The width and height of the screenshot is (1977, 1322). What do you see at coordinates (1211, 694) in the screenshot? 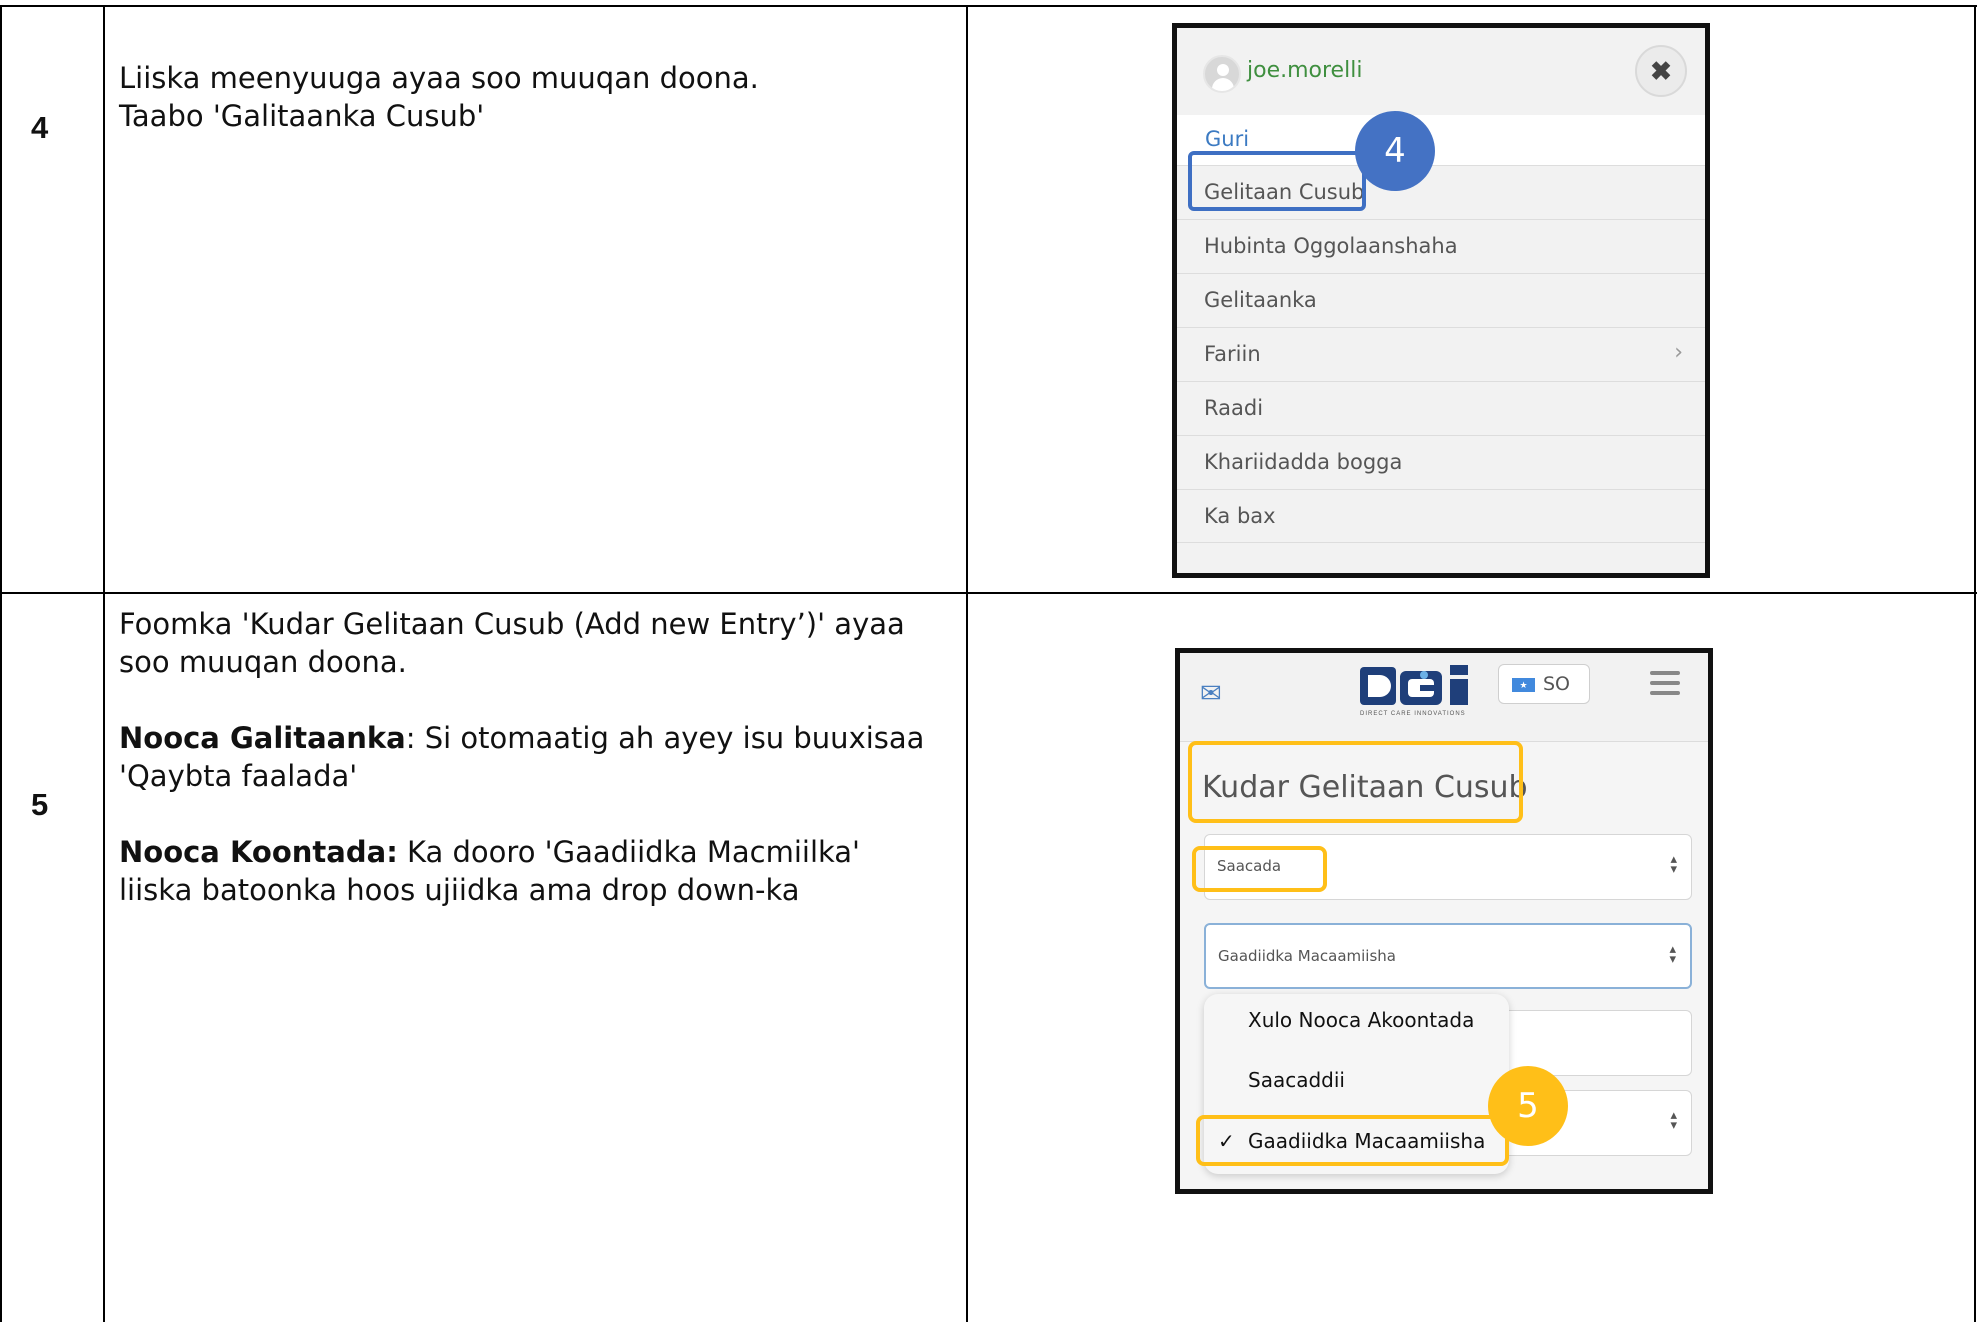
I see `mail-icon: ✉` at bounding box center [1211, 694].